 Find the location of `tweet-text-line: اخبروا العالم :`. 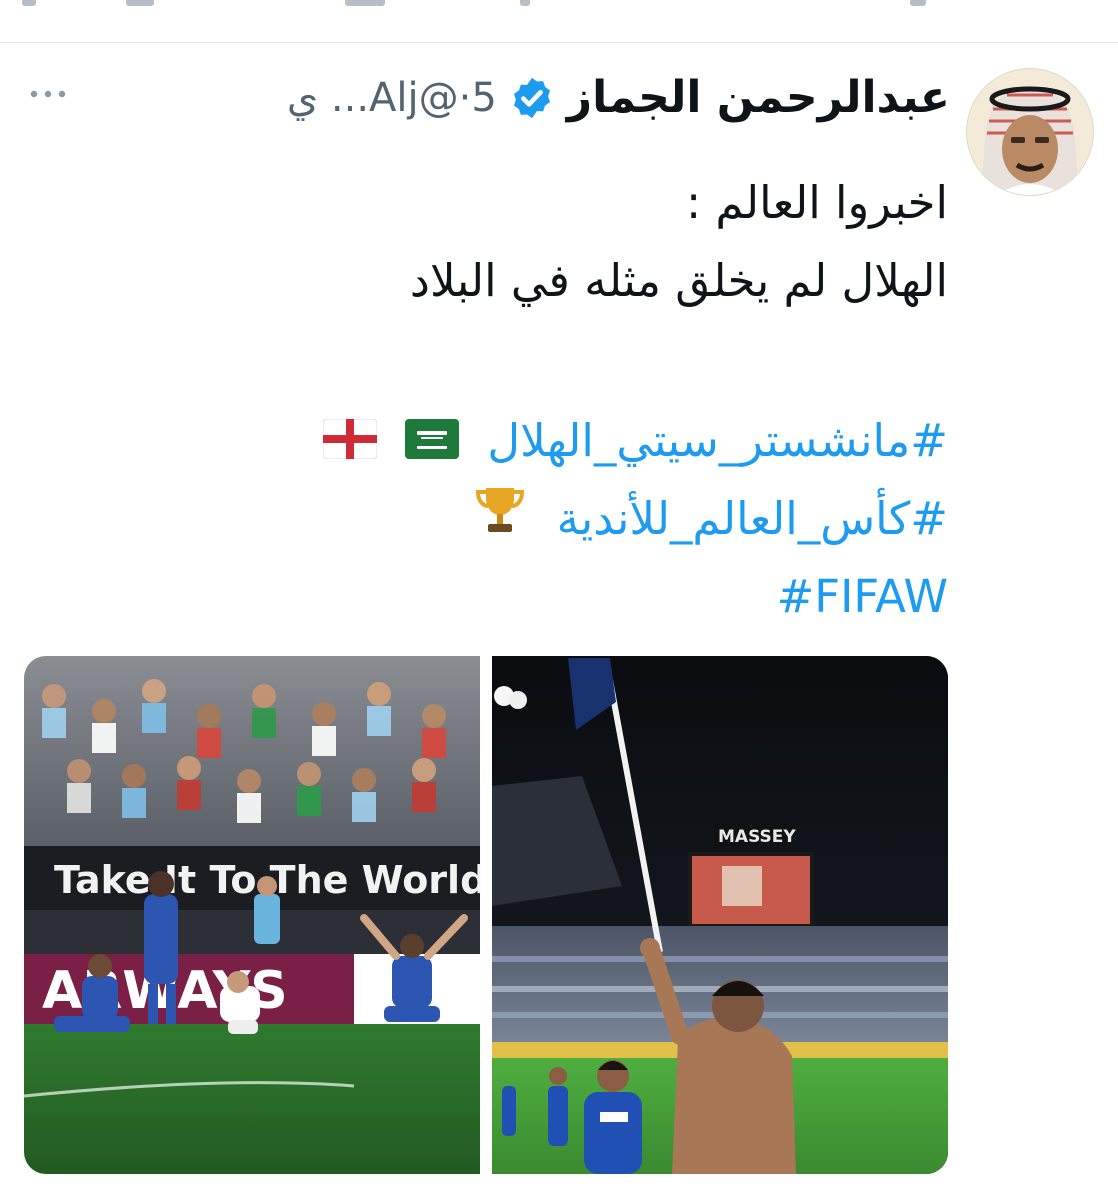

tweet-text-line: اخبروا العالم : is located at coordinates (816, 202).